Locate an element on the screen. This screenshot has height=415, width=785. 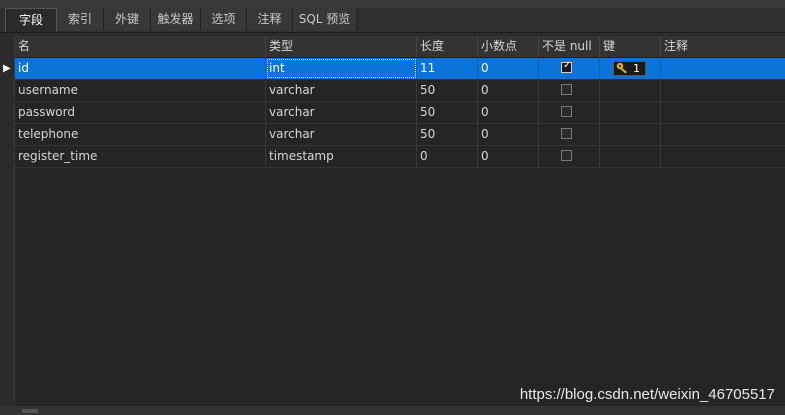
column-header-length: 长度 is located at coordinates (447, 46).